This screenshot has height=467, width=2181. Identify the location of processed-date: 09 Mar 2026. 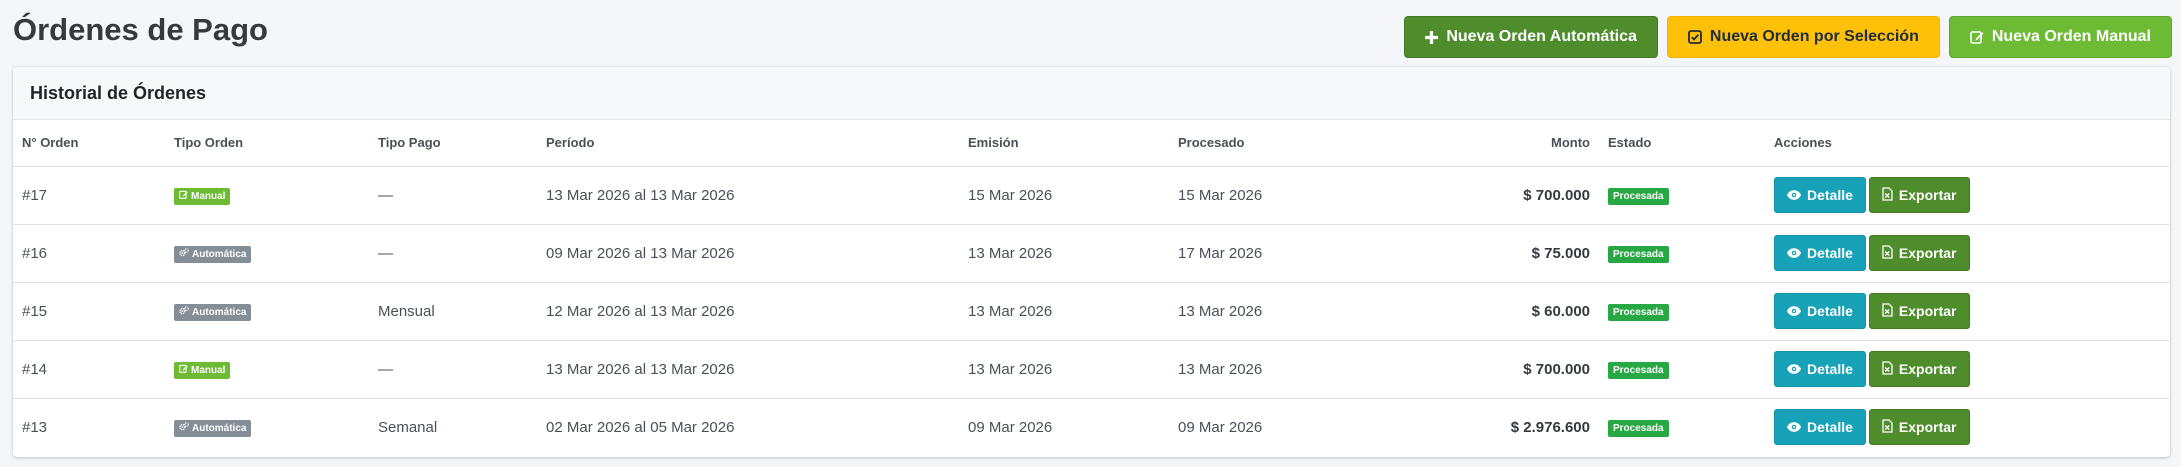
(1220, 427).